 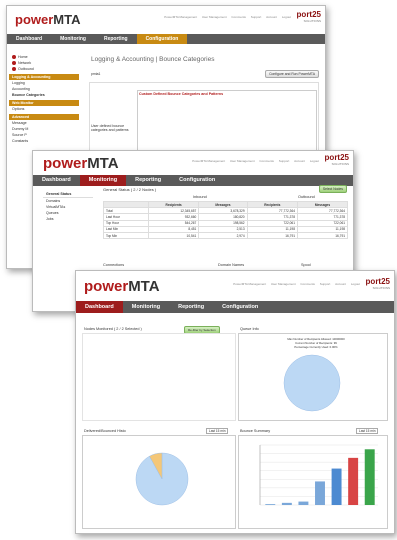 I want to click on nodes-panel, so click(x=159, y=377).